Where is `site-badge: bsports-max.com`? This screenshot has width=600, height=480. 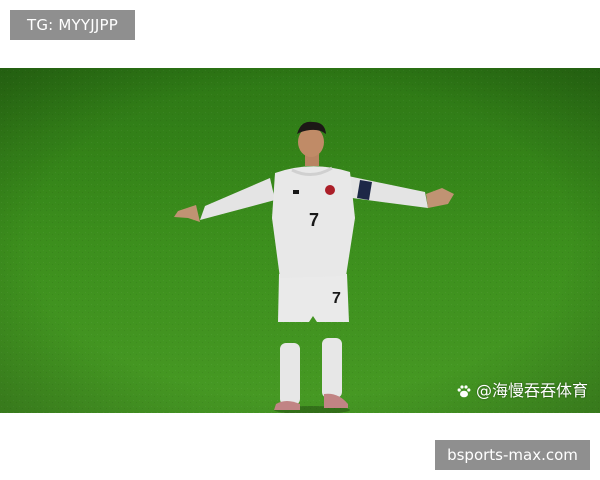
site-badge: bsports-max.com is located at coordinates (512, 455).